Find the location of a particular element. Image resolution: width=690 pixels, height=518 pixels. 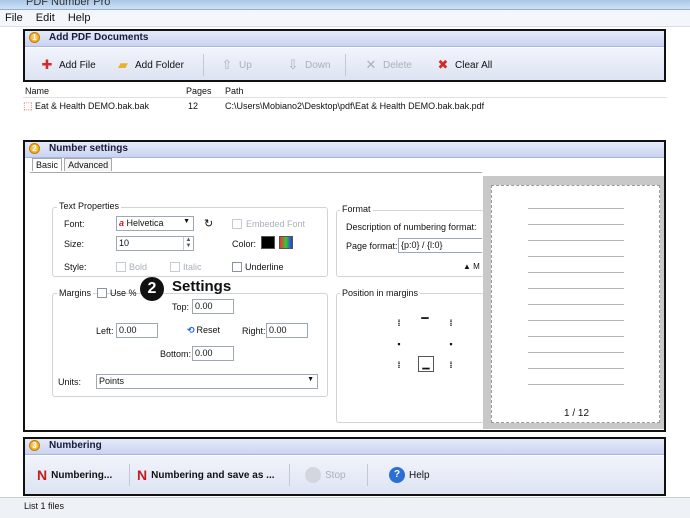

annotation-label: Settings is located at coordinates (202, 286).